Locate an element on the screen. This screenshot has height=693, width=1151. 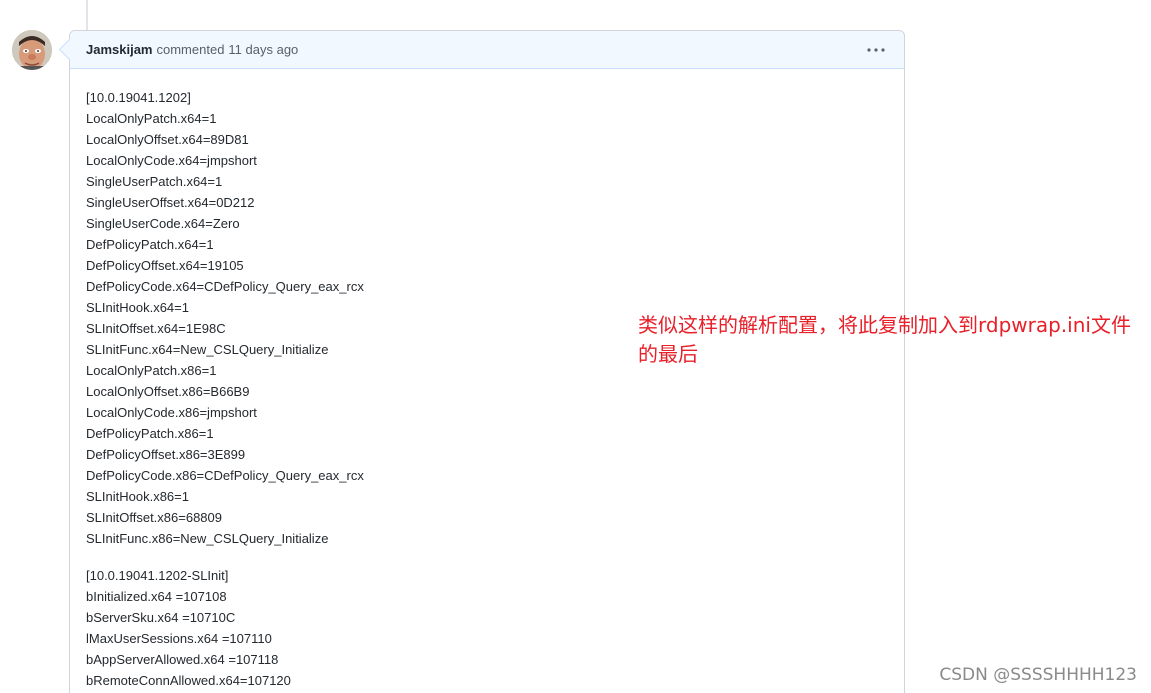
config-line: SLInitFunc.x86=New_CSLQuery_Initialize is located at coordinates (207, 538).